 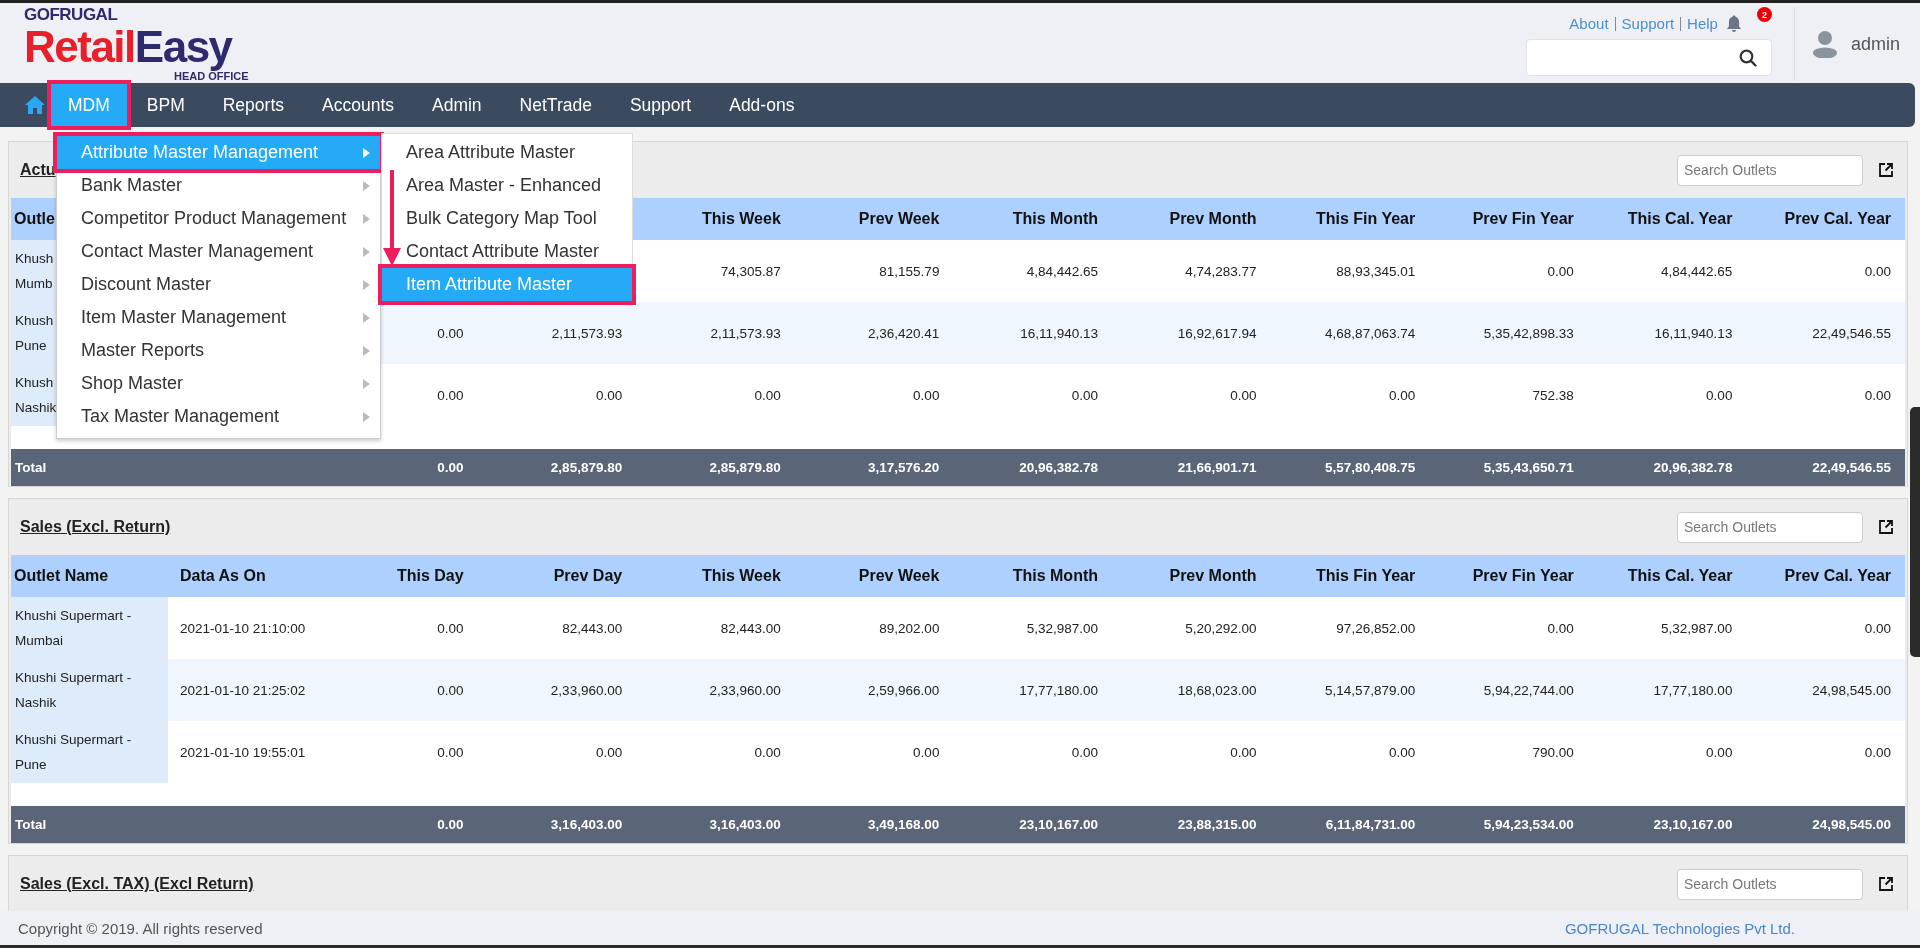 What do you see at coordinates (218, 416) in the screenshot?
I see `menu-item: Tax Master Management` at bounding box center [218, 416].